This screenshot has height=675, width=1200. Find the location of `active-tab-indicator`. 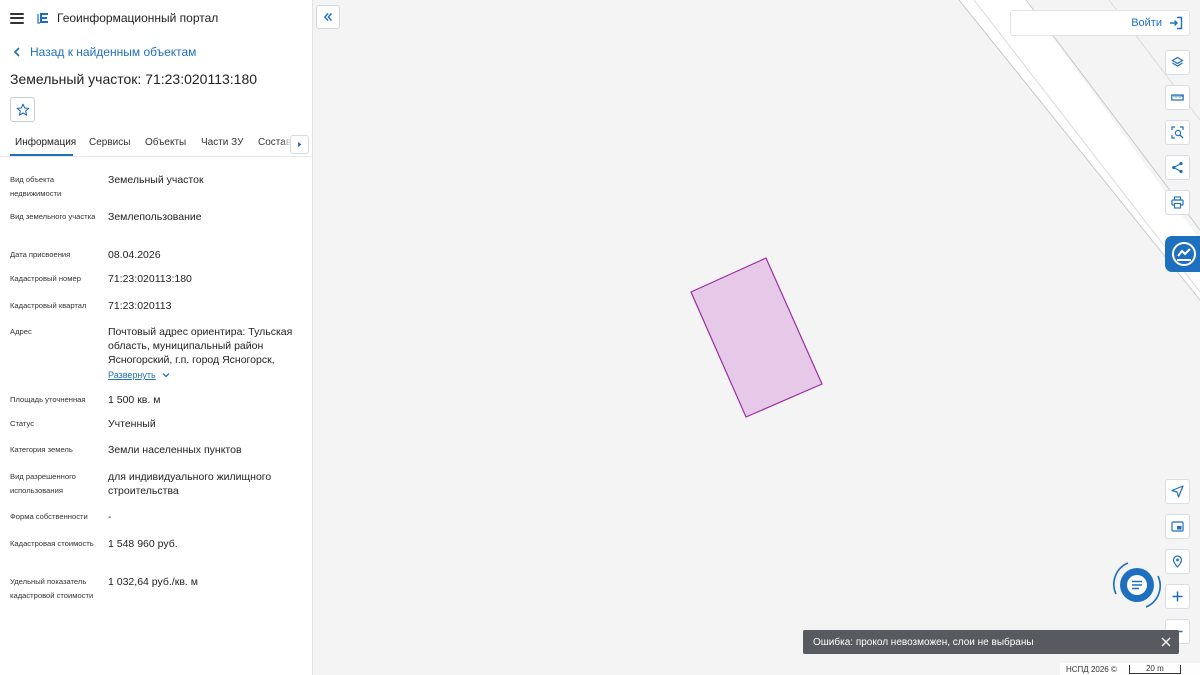

active-tab-indicator is located at coordinates (41, 155).